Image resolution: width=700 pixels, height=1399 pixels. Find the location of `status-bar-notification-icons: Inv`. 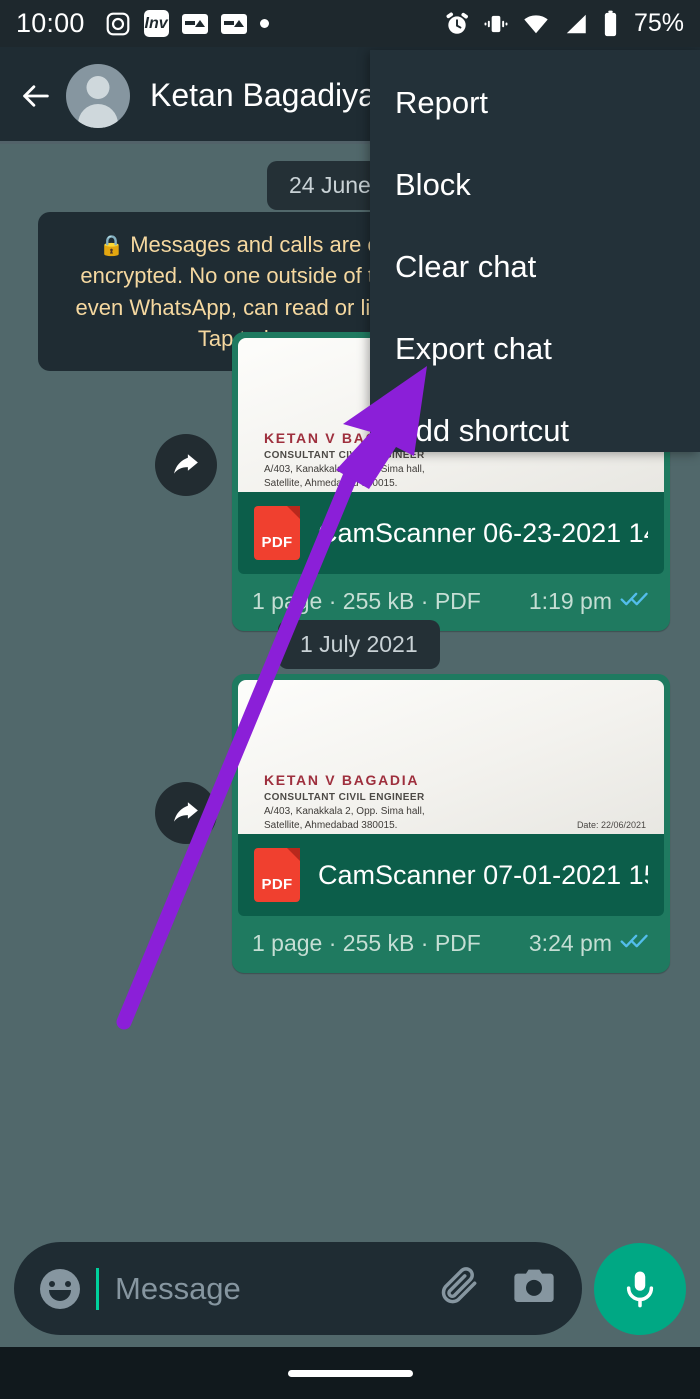

status-bar-notification-icons: Inv is located at coordinates (187, 23).